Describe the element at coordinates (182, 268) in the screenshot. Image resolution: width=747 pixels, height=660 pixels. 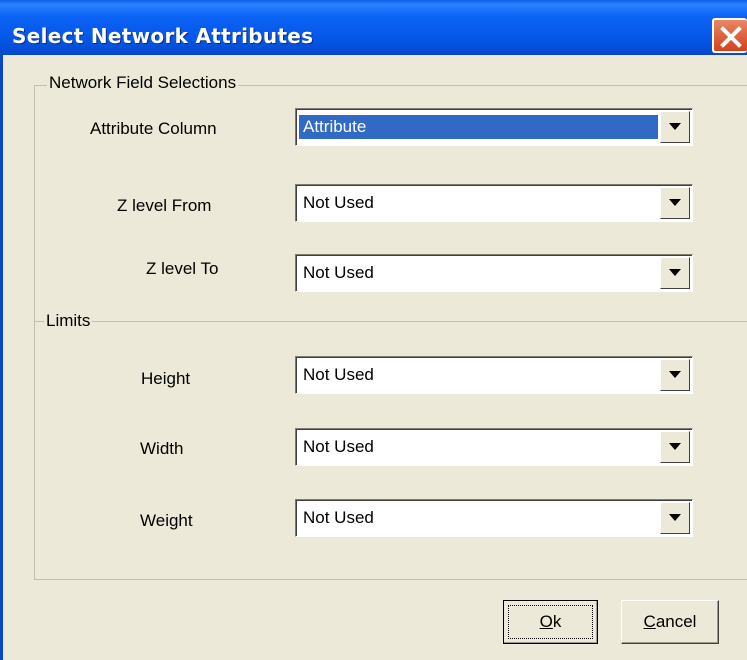
I see `z-level-to-label: Z level To` at that location.